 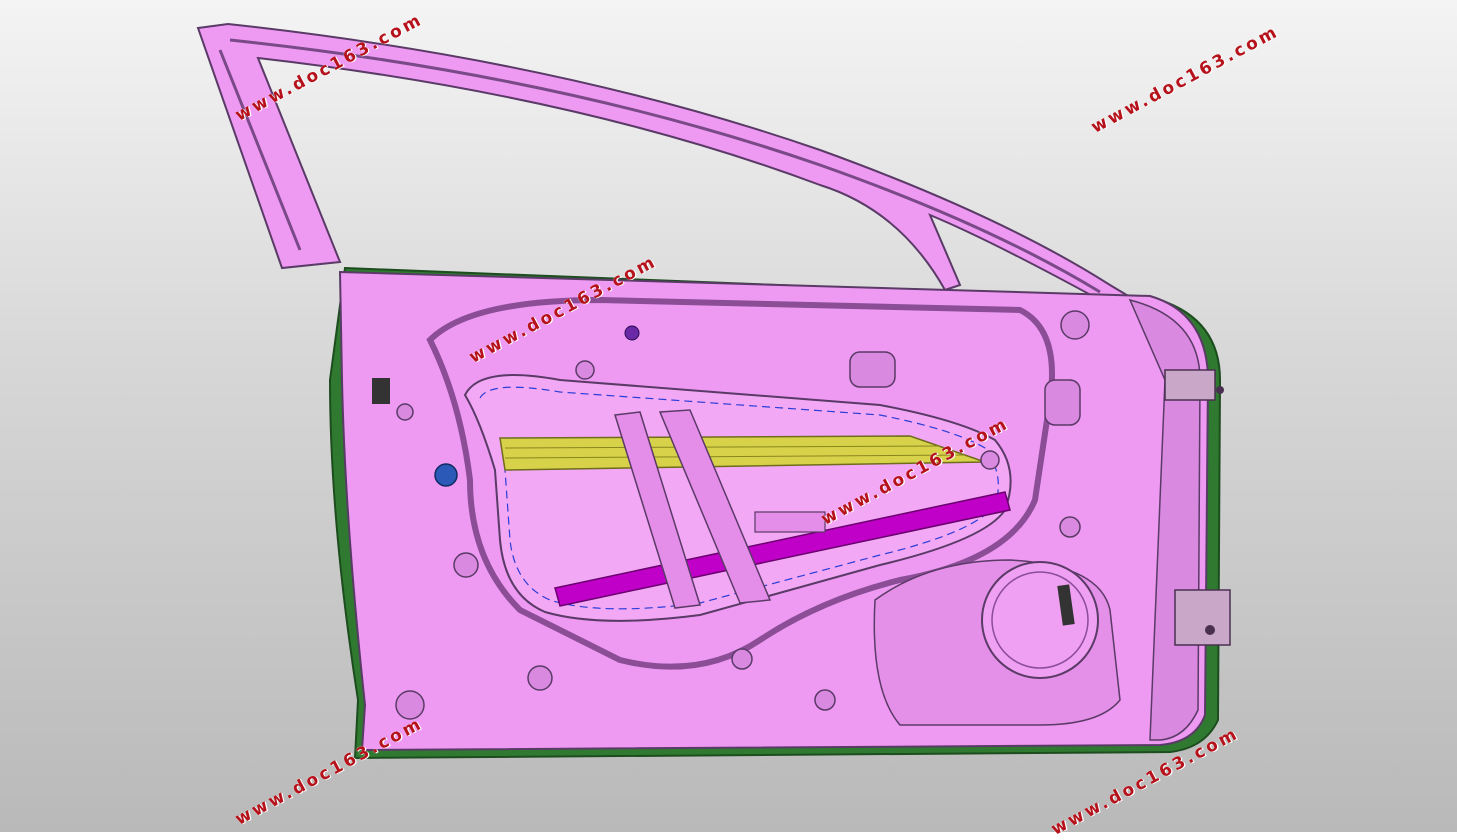 I want to click on grille-slot, so click(x=381, y=391).